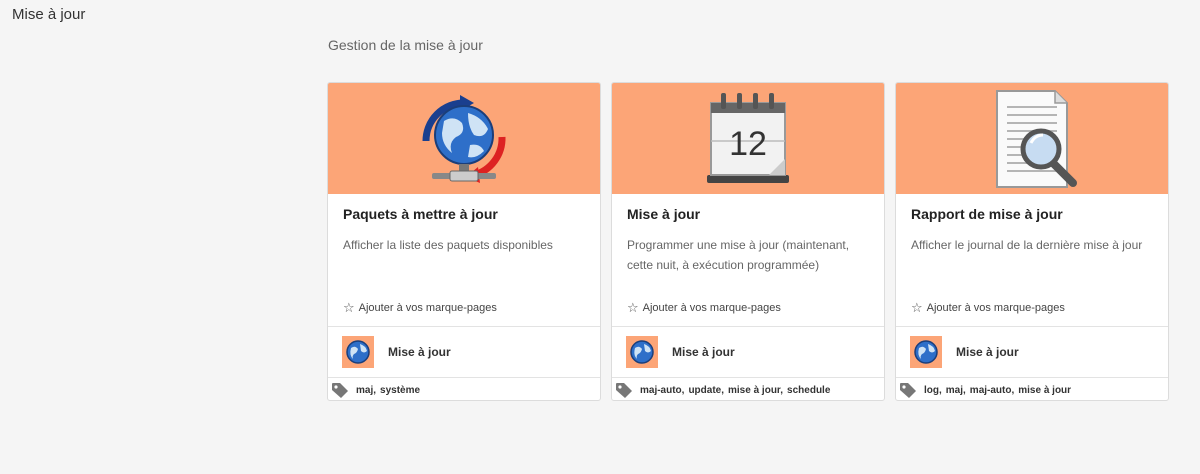  I want to click on tag: système, so click(400, 390).